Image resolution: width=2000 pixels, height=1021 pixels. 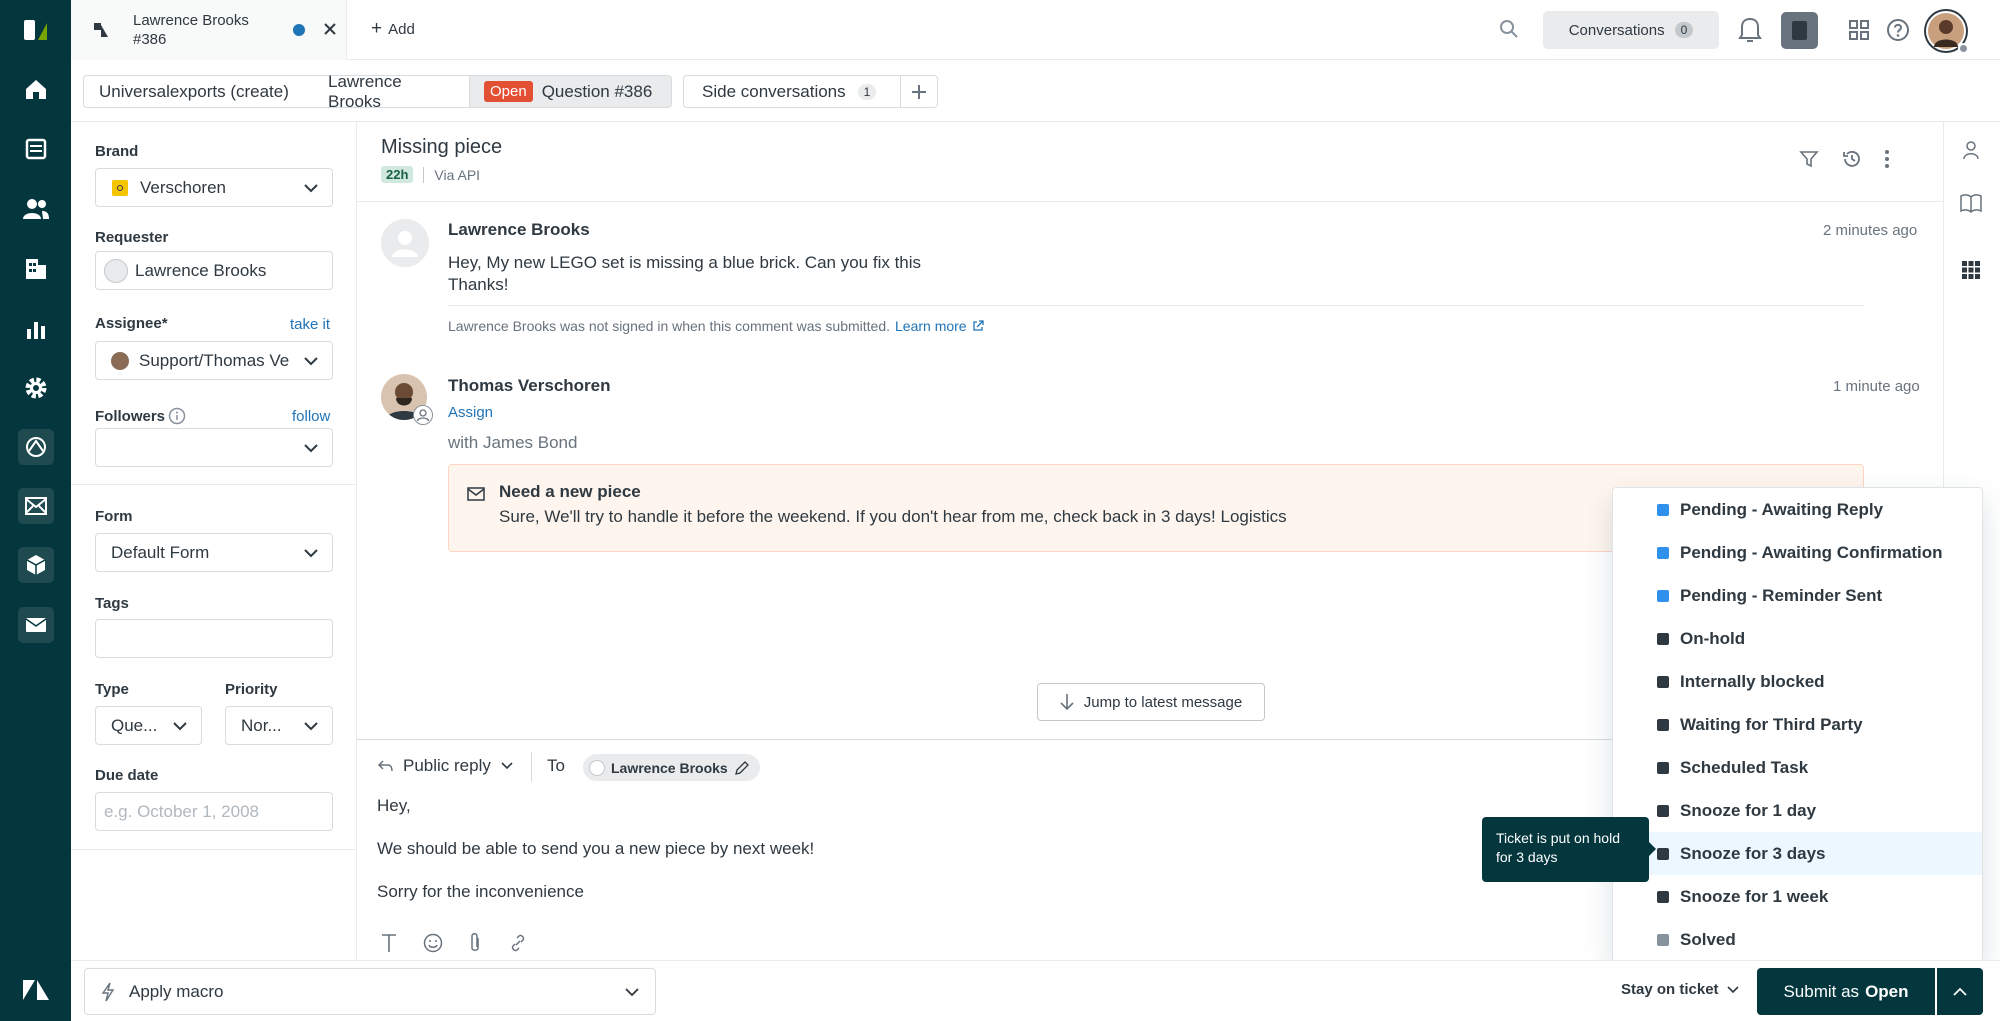 I want to click on message-time: 2 minutes ago, so click(x=1870, y=230).